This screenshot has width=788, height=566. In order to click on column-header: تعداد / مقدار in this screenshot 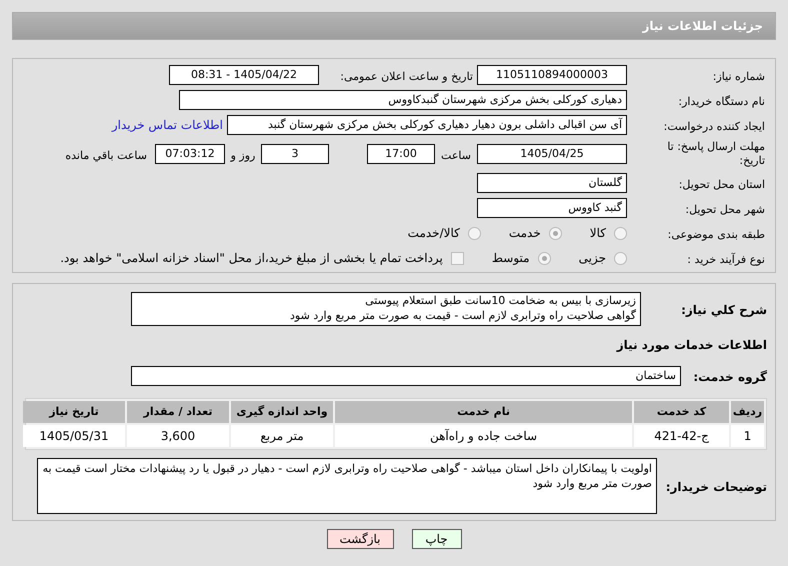, I will do `click(178, 412)`.